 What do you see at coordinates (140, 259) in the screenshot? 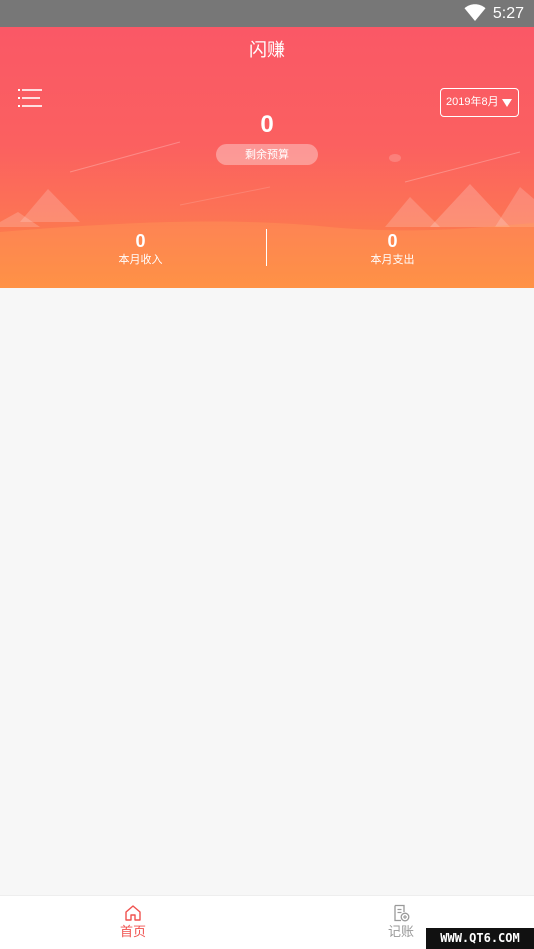
I see `monthly-income-label: 本月收入` at bounding box center [140, 259].